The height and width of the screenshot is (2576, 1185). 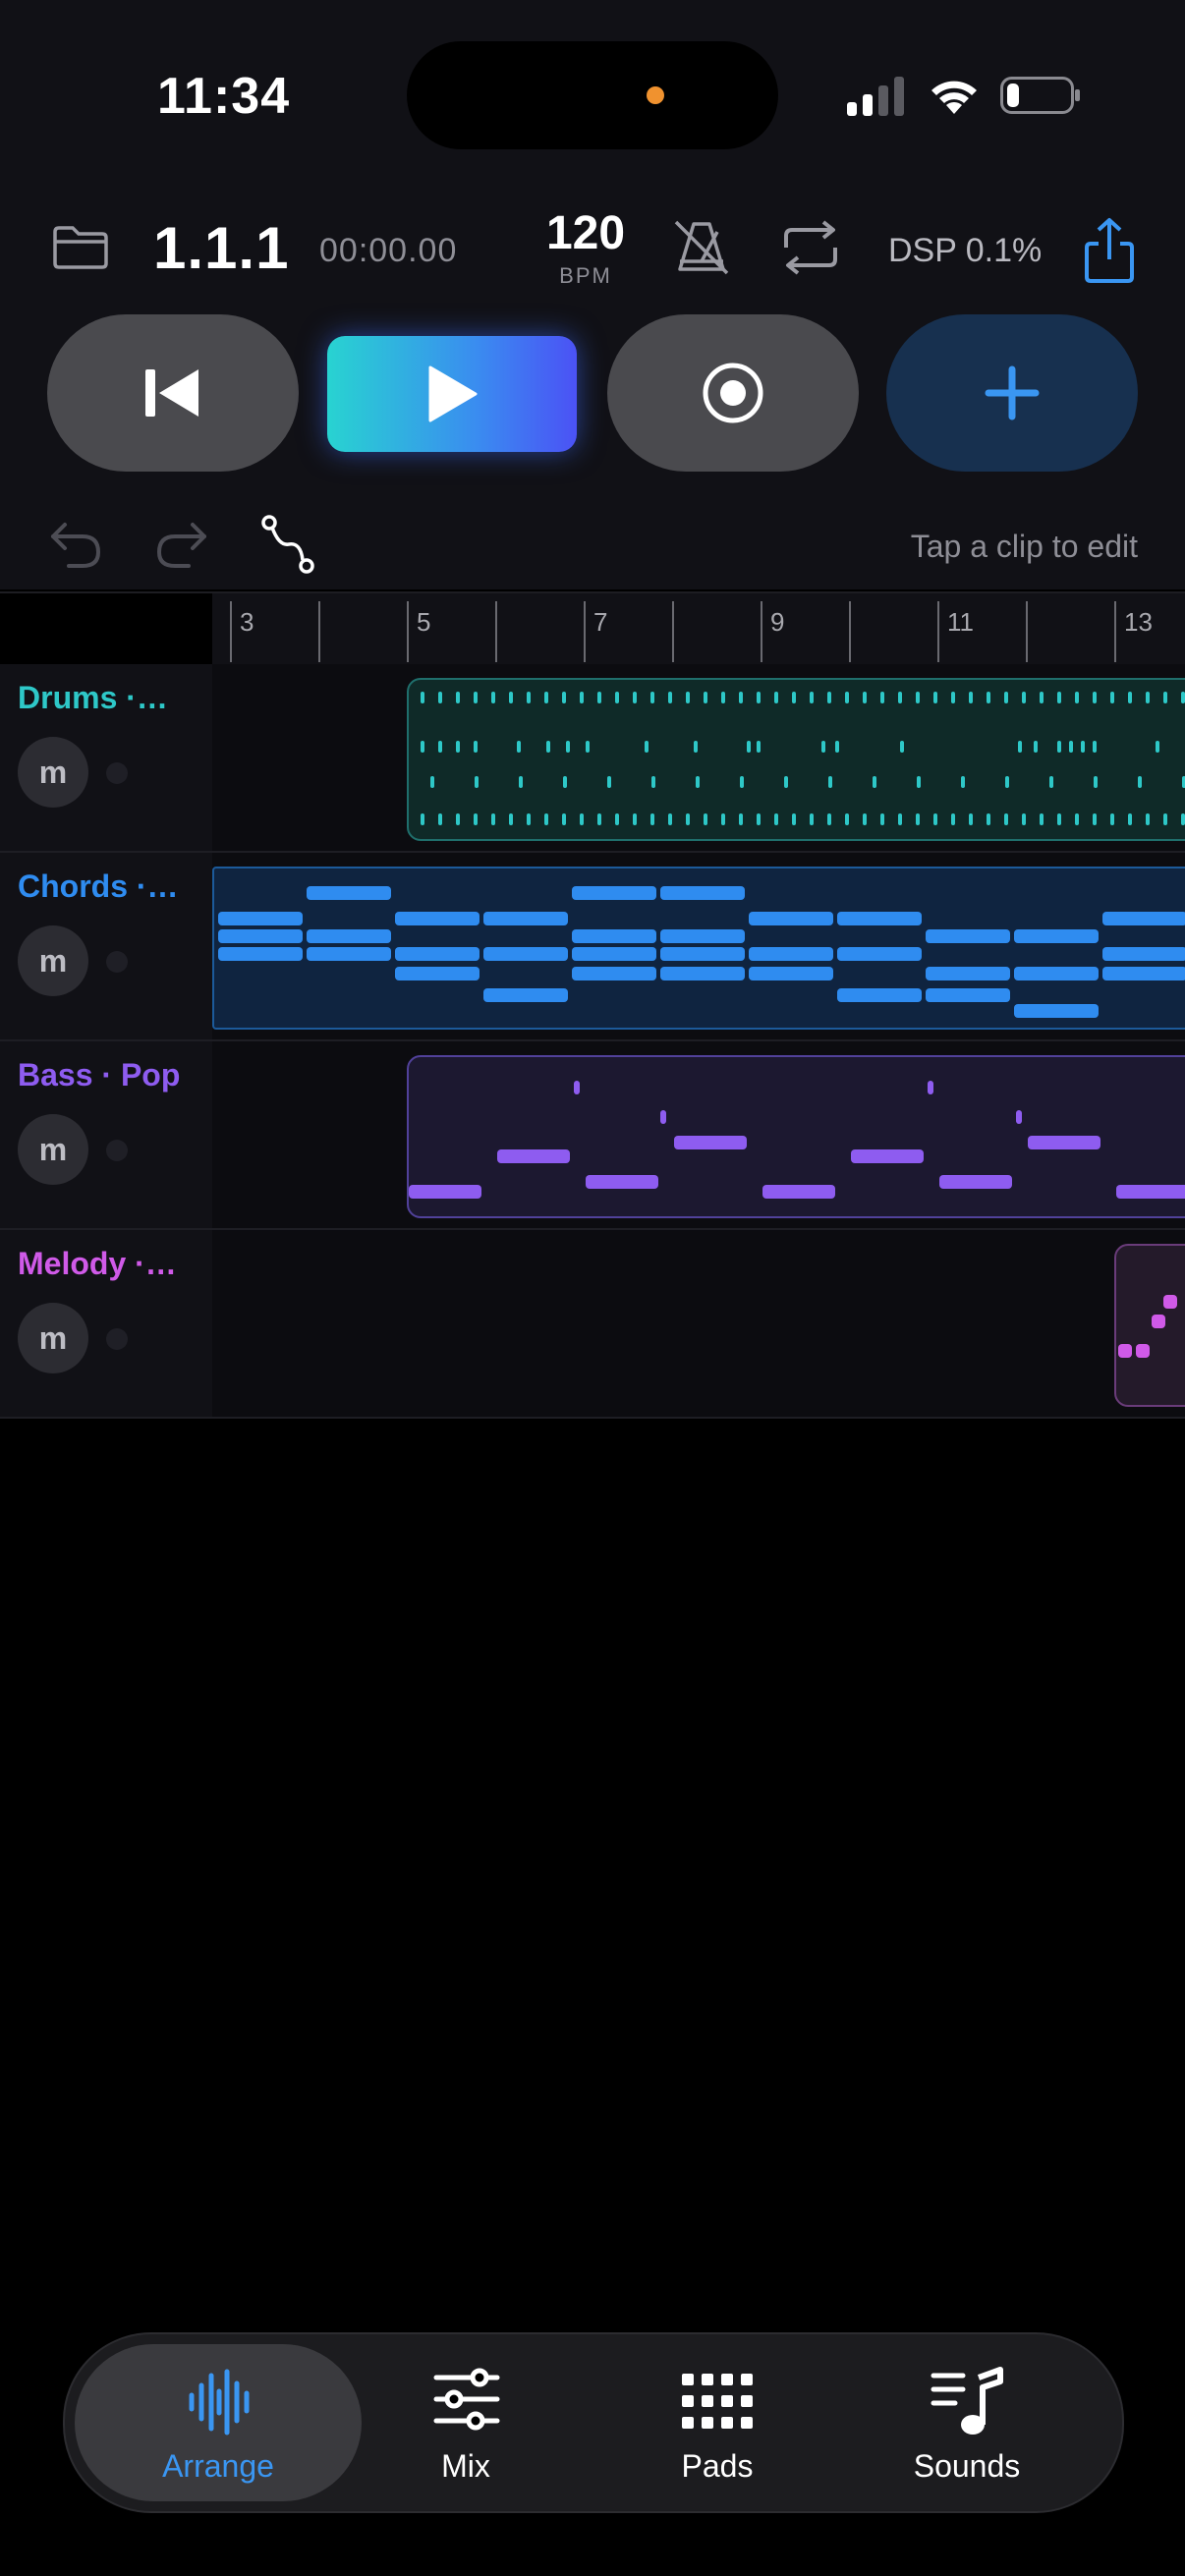 I want to click on playhead-position: 1.1.1, so click(x=221, y=248).